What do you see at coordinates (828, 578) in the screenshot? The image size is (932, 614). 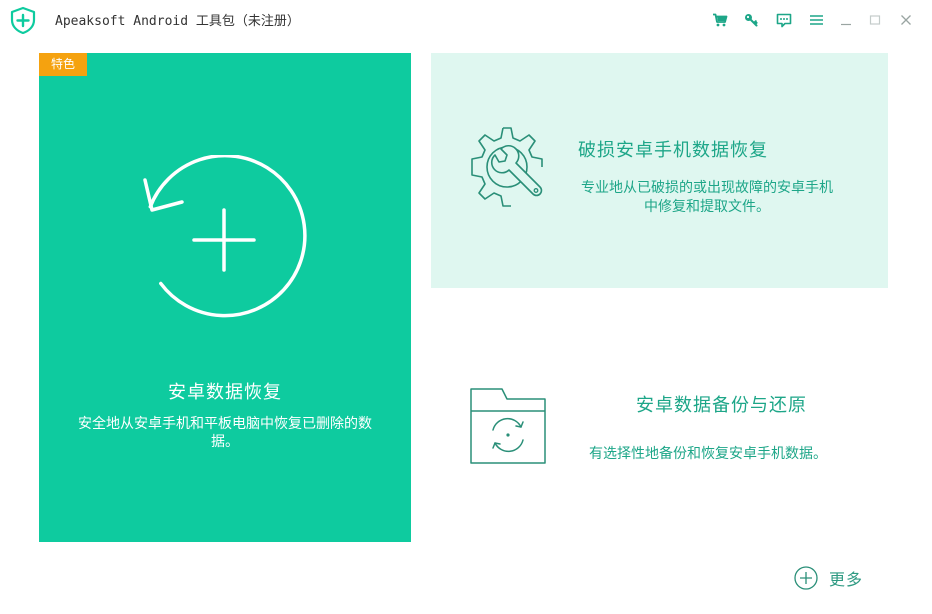 I see `more-tools-button: 更多` at bounding box center [828, 578].